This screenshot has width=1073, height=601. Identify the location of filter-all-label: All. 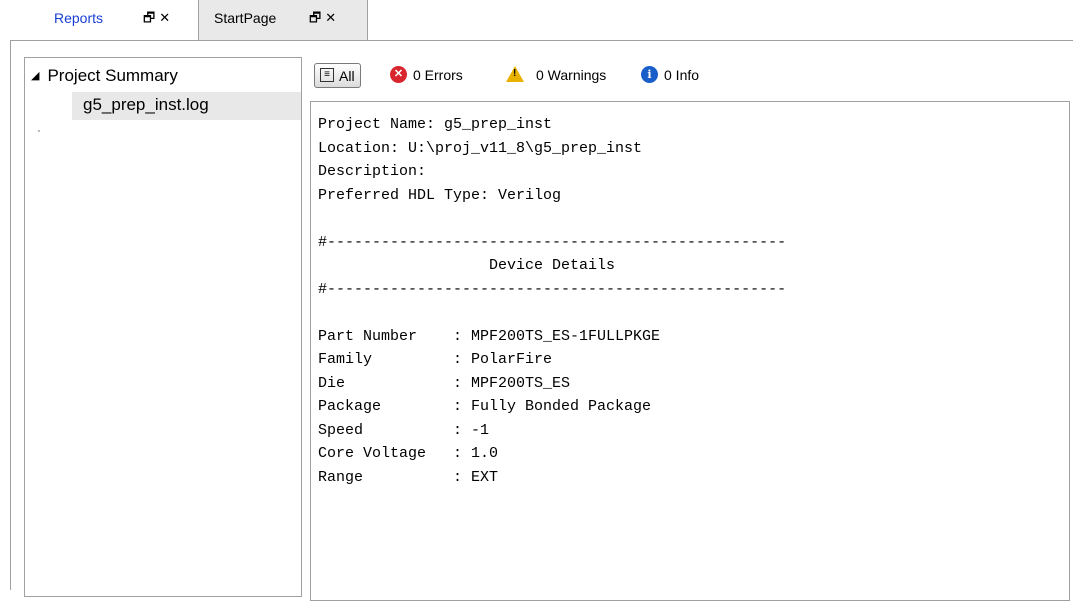
(347, 76).